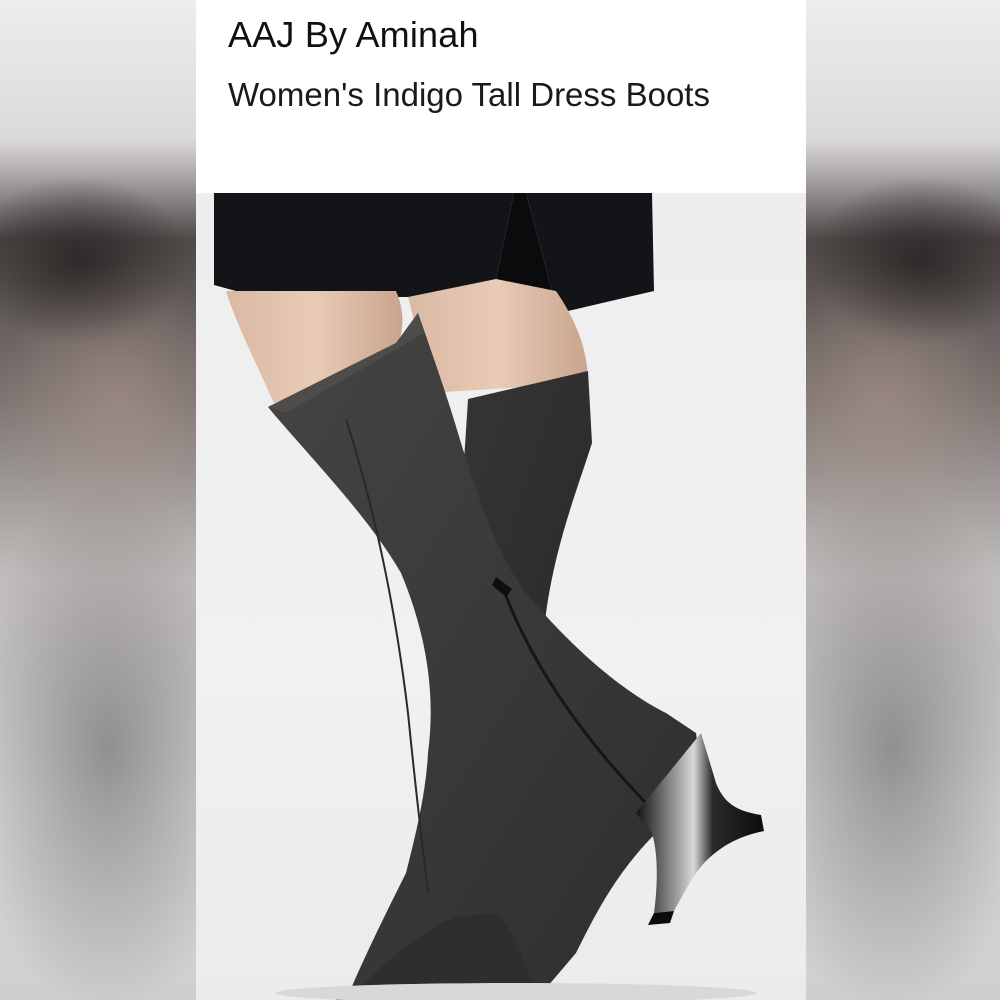 Image resolution: width=1000 pixels, height=1000 pixels. What do you see at coordinates (516, 991) in the screenshot?
I see `floor-shadow` at bounding box center [516, 991].